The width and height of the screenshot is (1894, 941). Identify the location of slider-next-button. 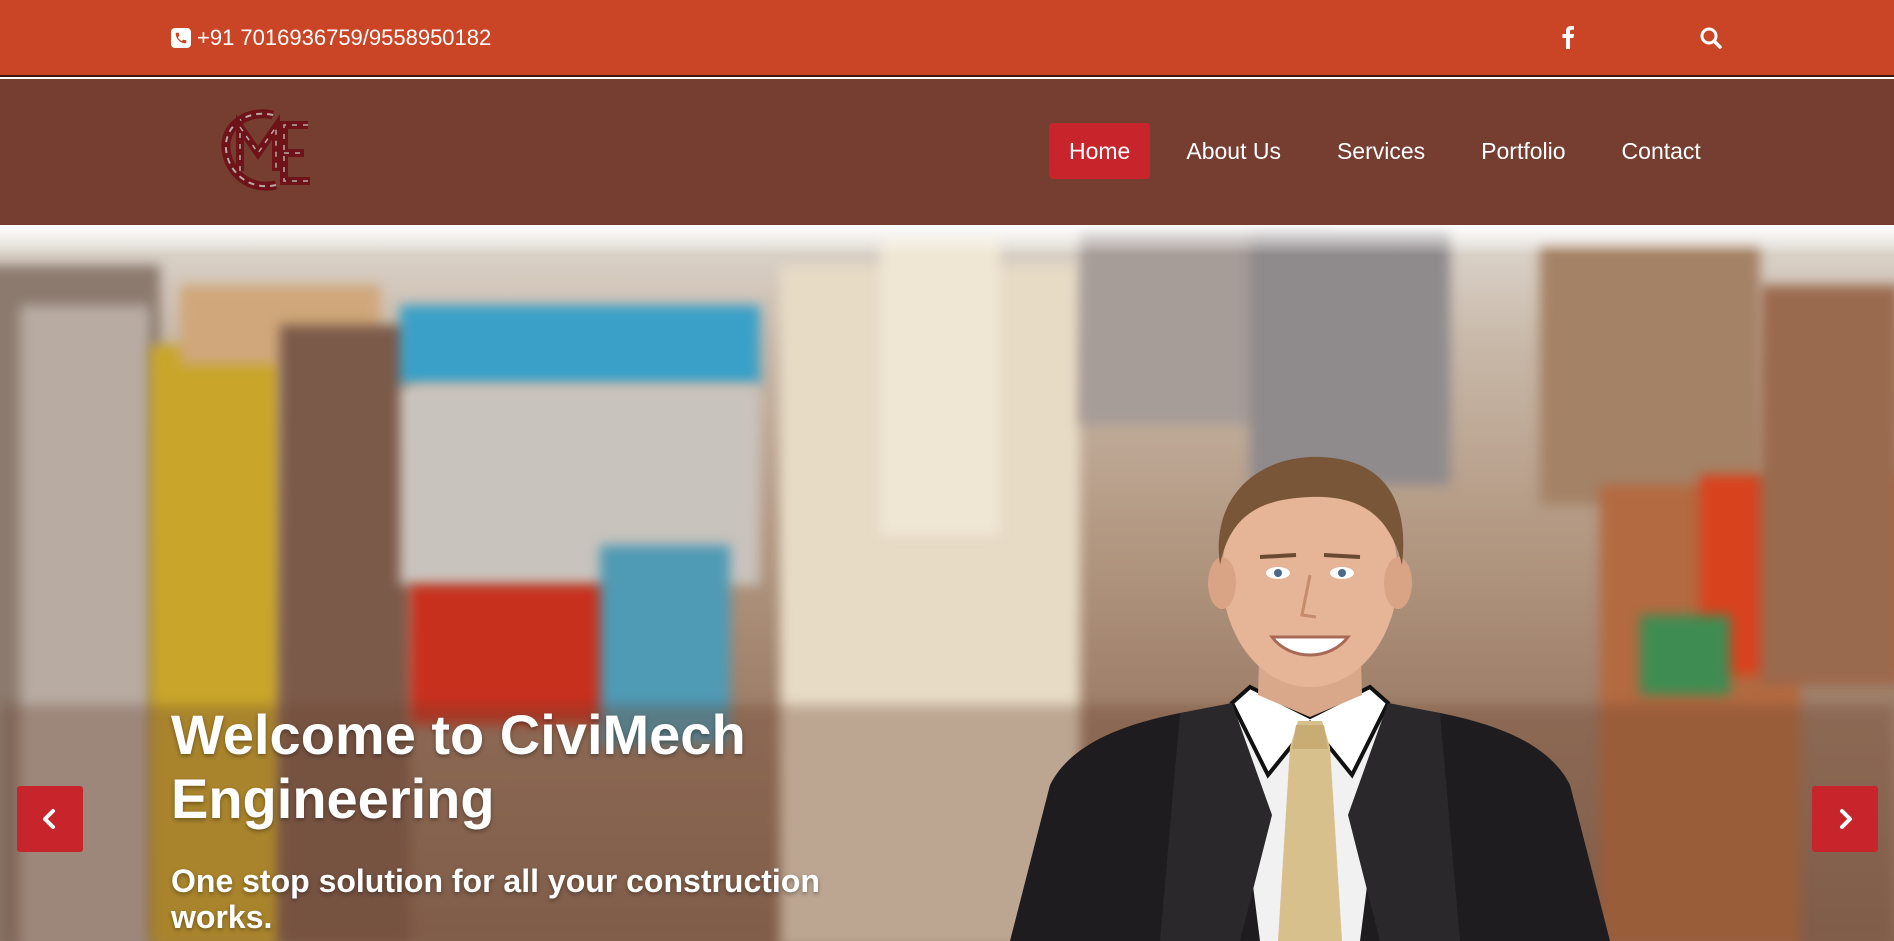
(1845, 819).